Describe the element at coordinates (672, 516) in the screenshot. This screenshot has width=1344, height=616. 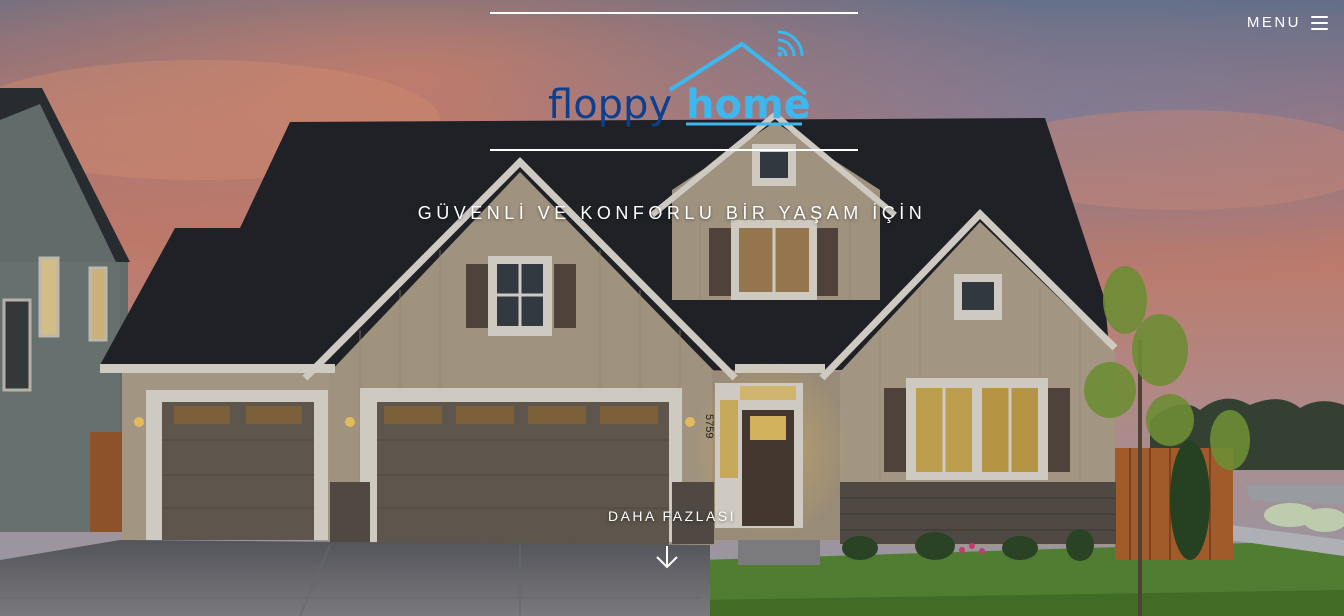
I see `more-link: DAHA FAZLASI` at that location.